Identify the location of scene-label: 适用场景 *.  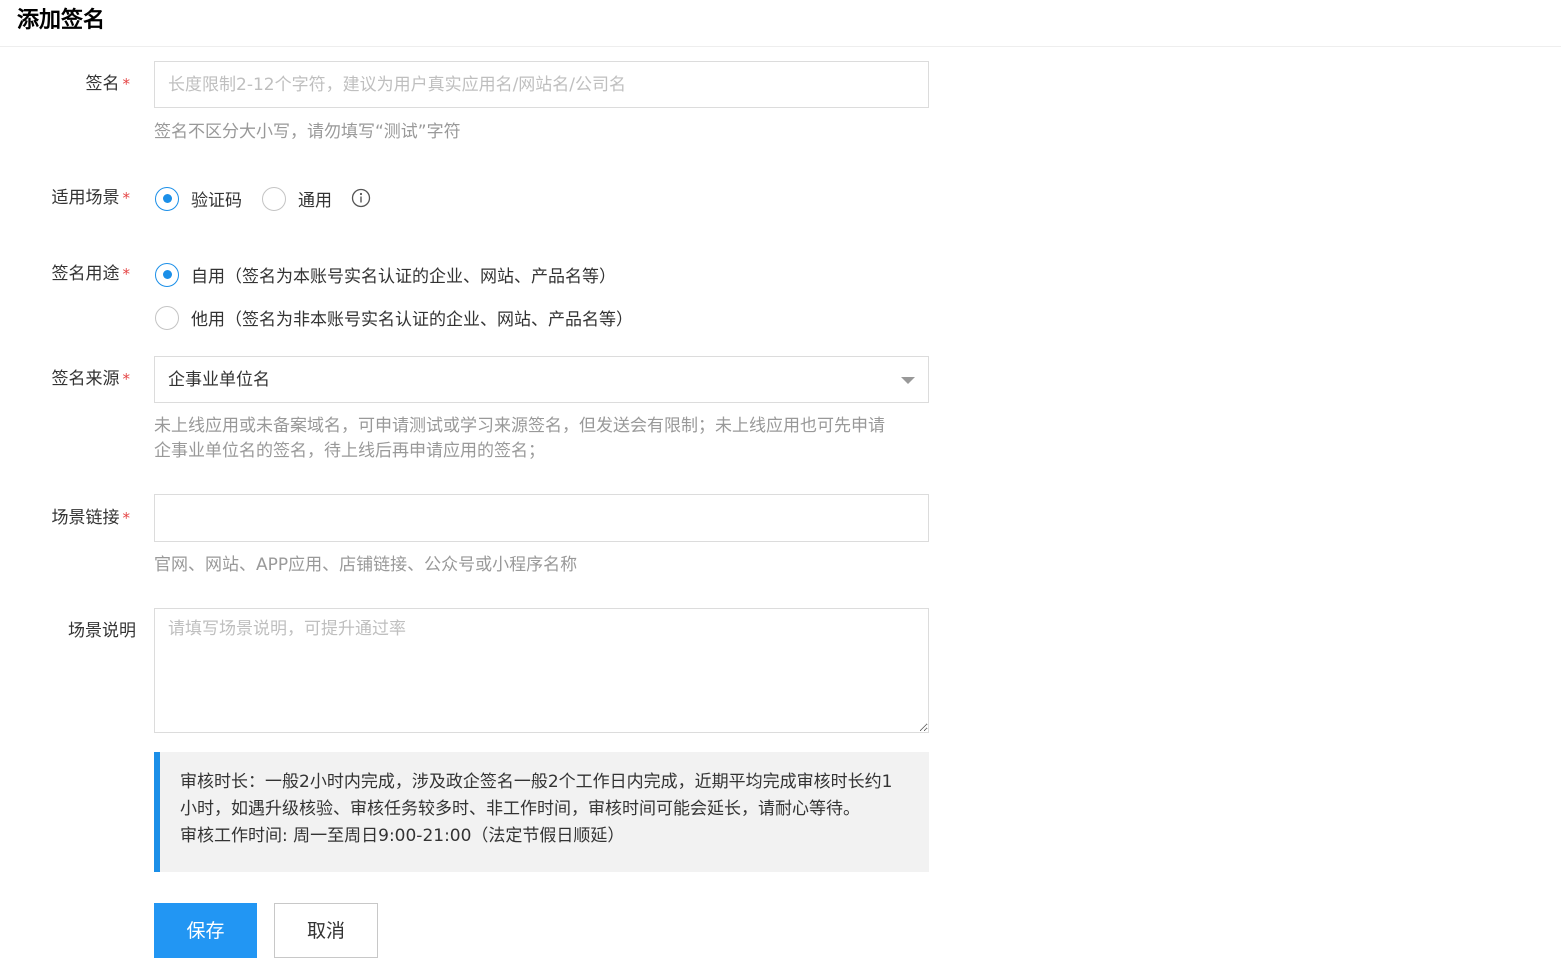
(91, 198).